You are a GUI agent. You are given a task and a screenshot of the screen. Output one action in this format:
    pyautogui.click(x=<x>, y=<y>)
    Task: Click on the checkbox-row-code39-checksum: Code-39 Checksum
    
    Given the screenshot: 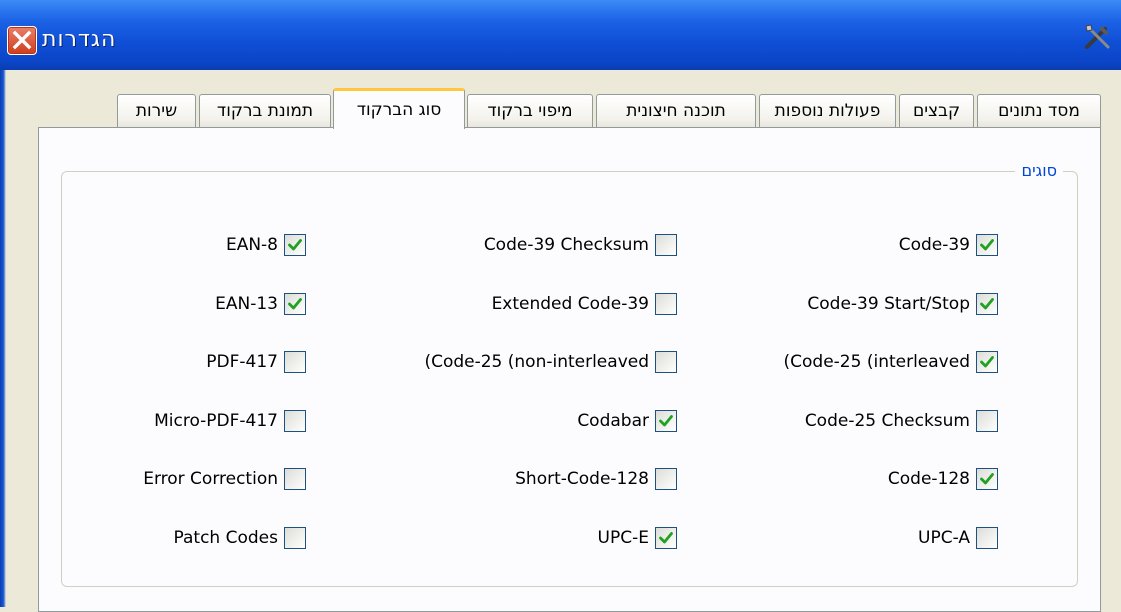 What is the action you would take?
    pyautogui.click(x=580, y=245)
    